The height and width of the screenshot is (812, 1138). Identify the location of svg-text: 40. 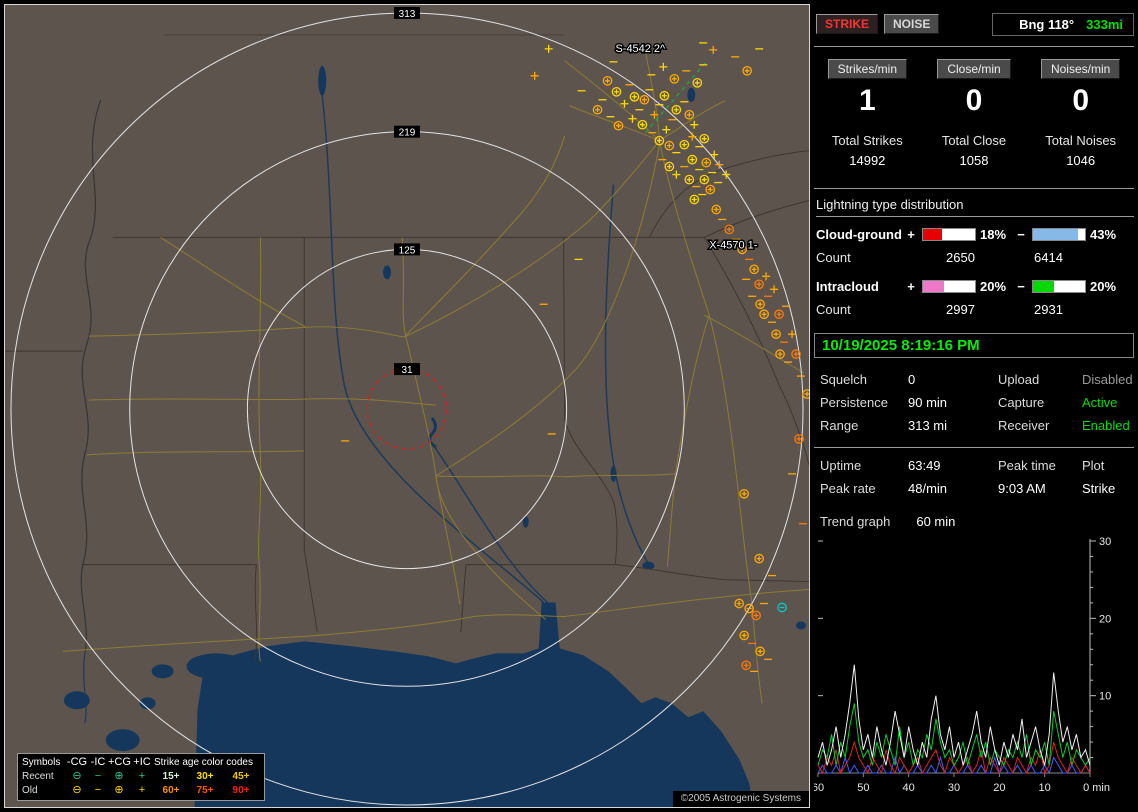
(909, 788).